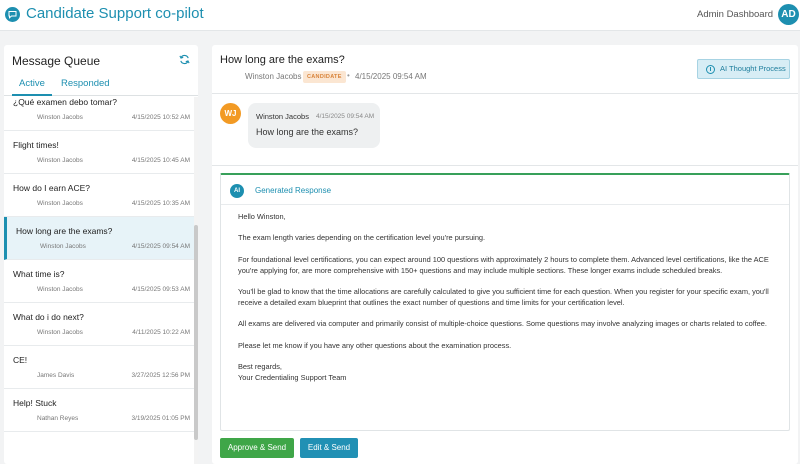 This screenshot has width=800, height=464. I want to click on ai-badge: AI, so click(237, 191).